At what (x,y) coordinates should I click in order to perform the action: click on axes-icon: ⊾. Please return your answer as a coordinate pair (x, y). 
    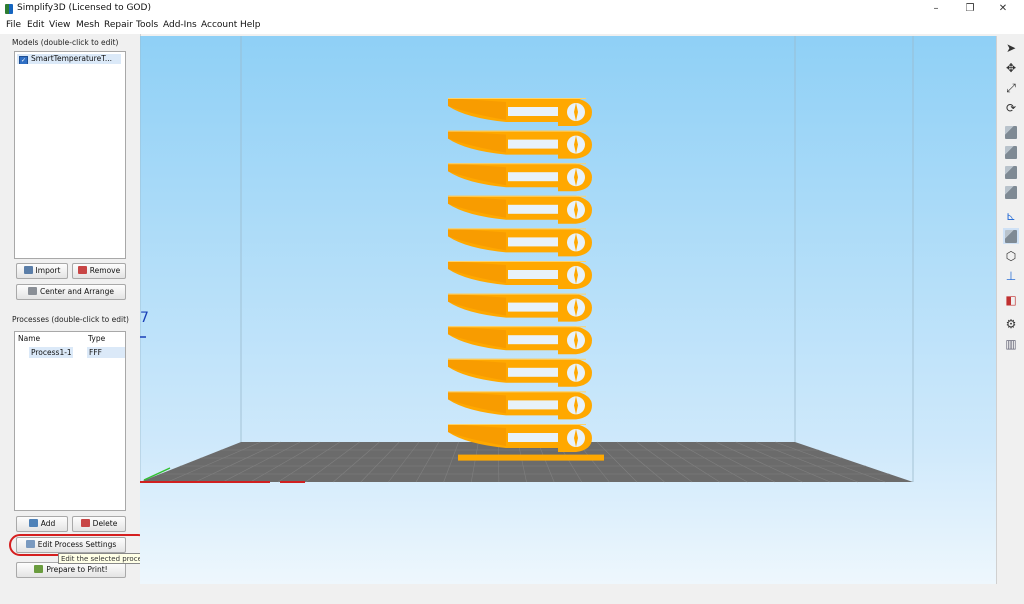
    Looking at the image, I should click on (1011, 216).